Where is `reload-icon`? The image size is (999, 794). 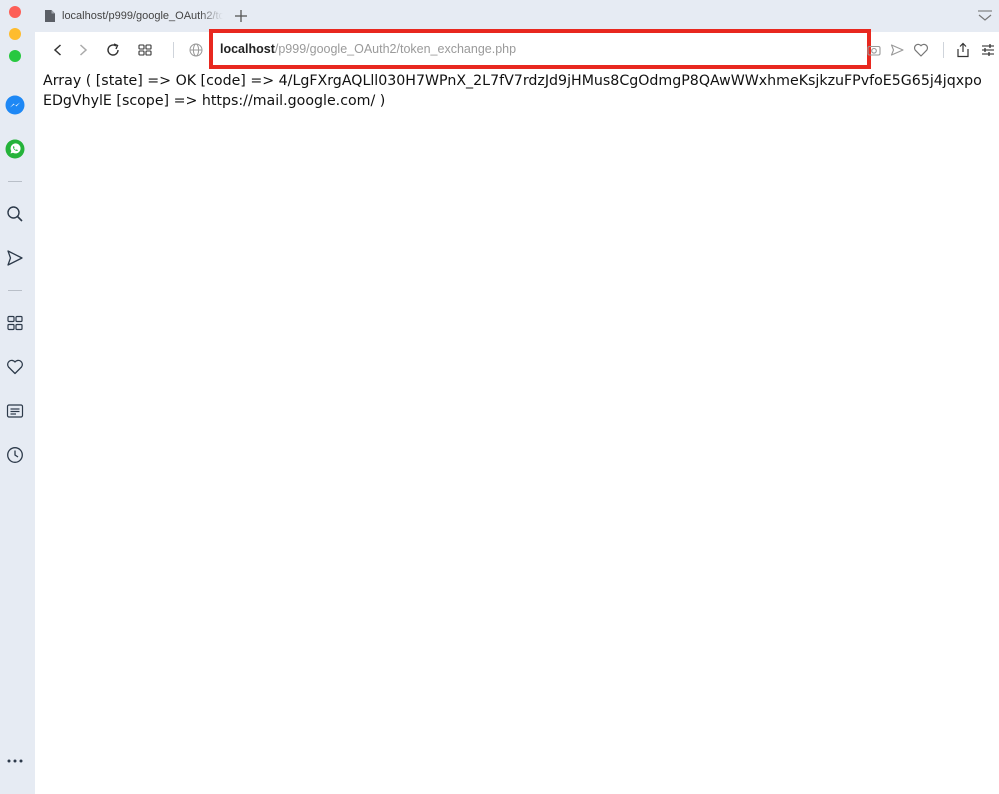
reload-icon is located at coordinates (113, 50).